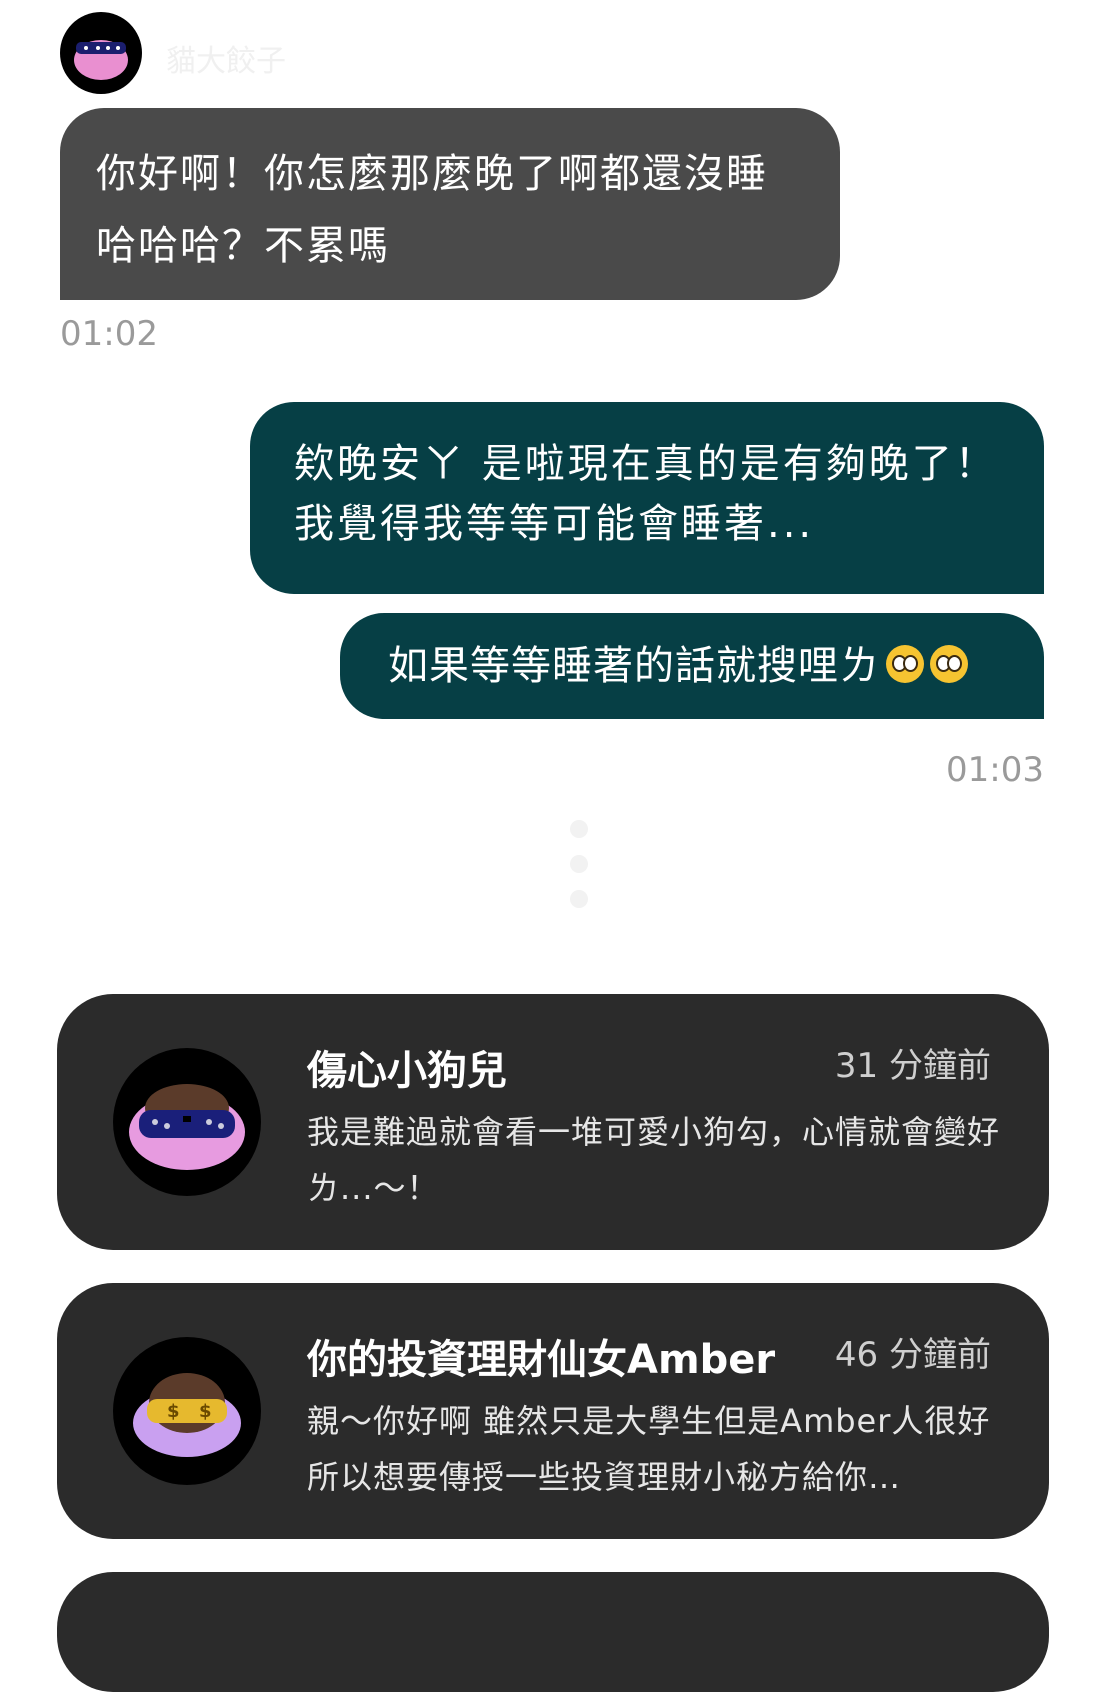 The width and height of the screenshot is (1104, 1692). Describe the element at coordinates (995, 770) in the screenshot. I see `message-timestamp: 01:03` at that location.